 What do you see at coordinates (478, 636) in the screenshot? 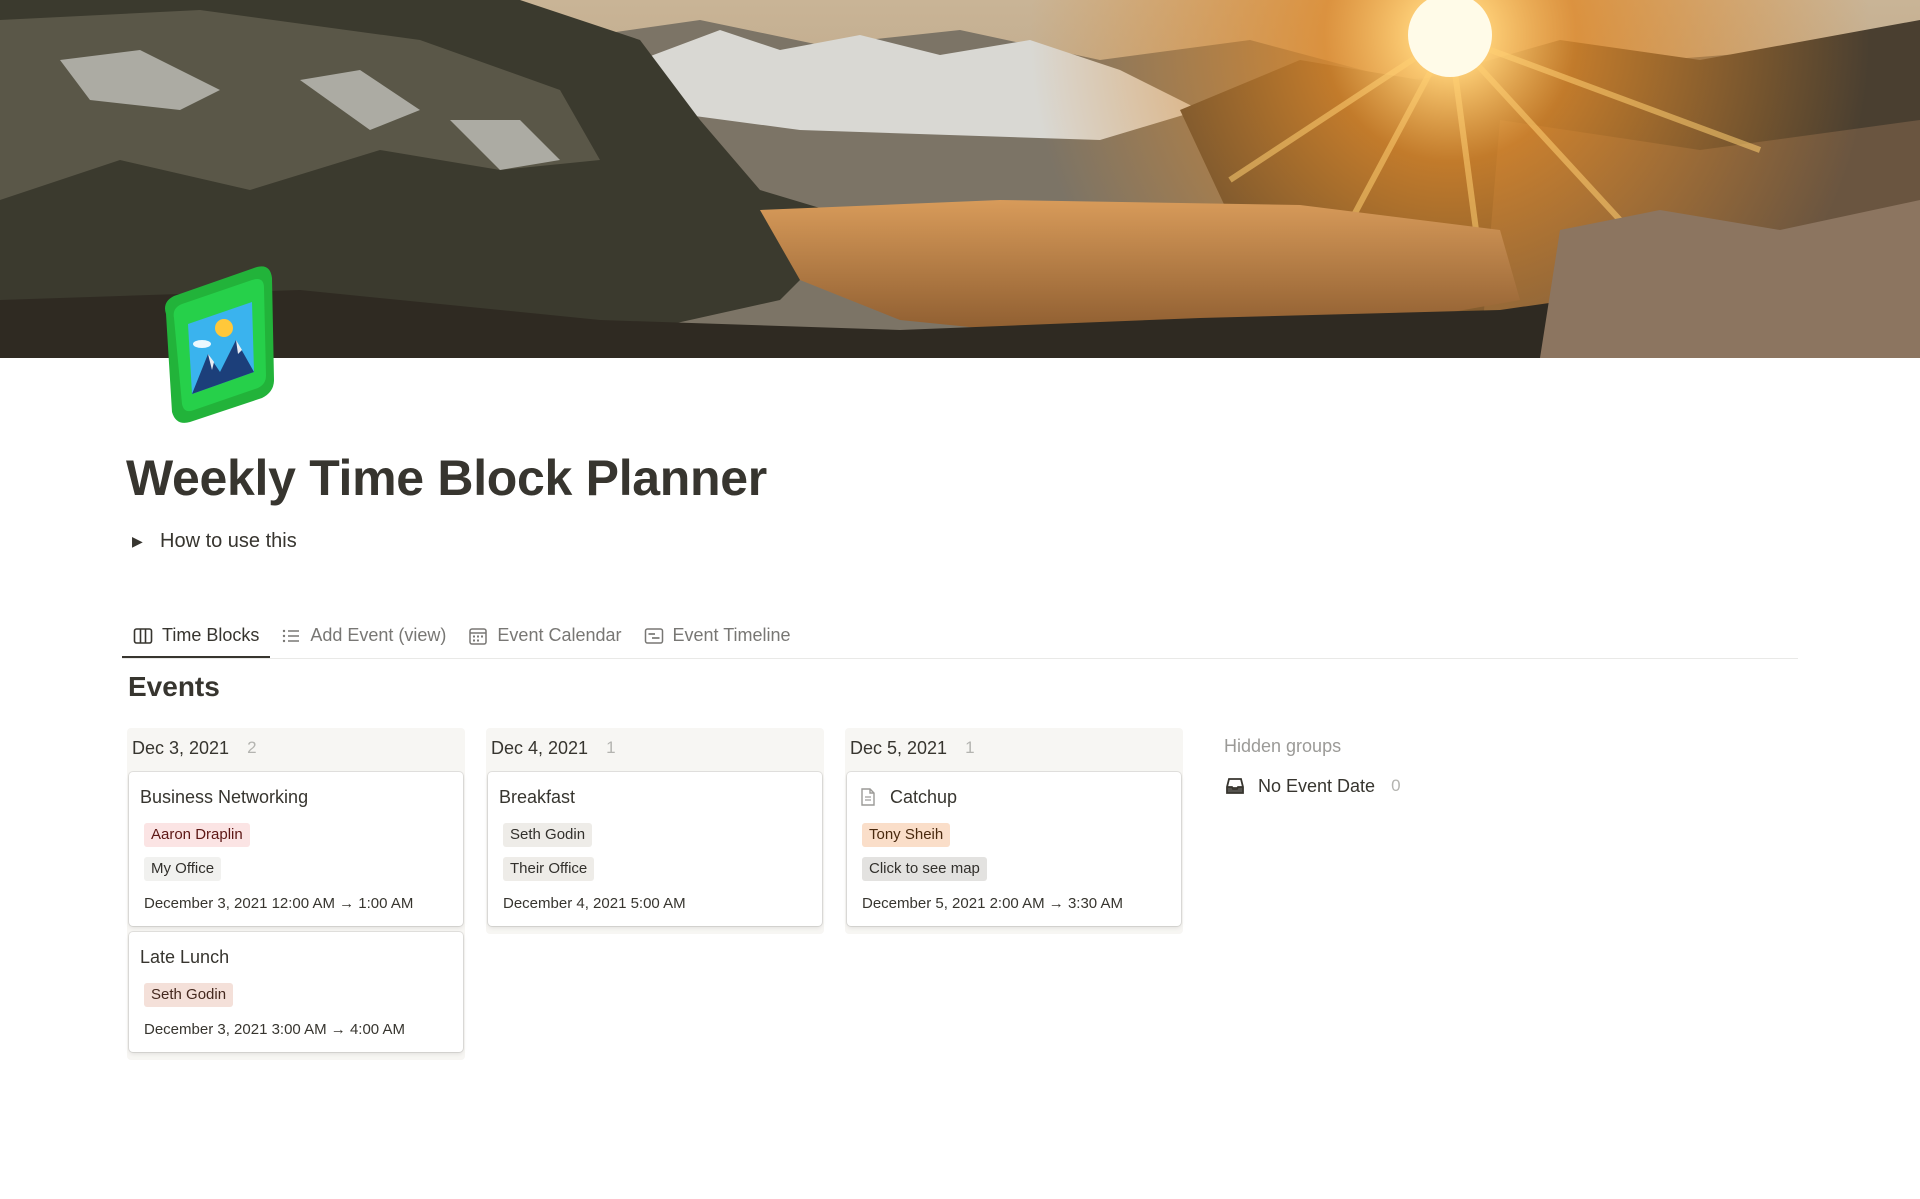
I see `calendar-icon` at bounding box center [478, 636].